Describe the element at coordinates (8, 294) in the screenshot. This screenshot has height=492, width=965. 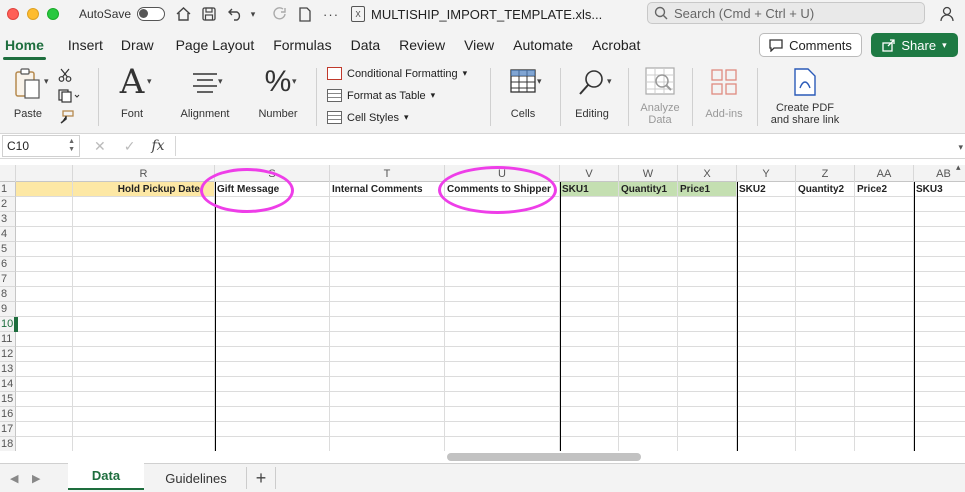
I see `row-header-8: 8` at that location.